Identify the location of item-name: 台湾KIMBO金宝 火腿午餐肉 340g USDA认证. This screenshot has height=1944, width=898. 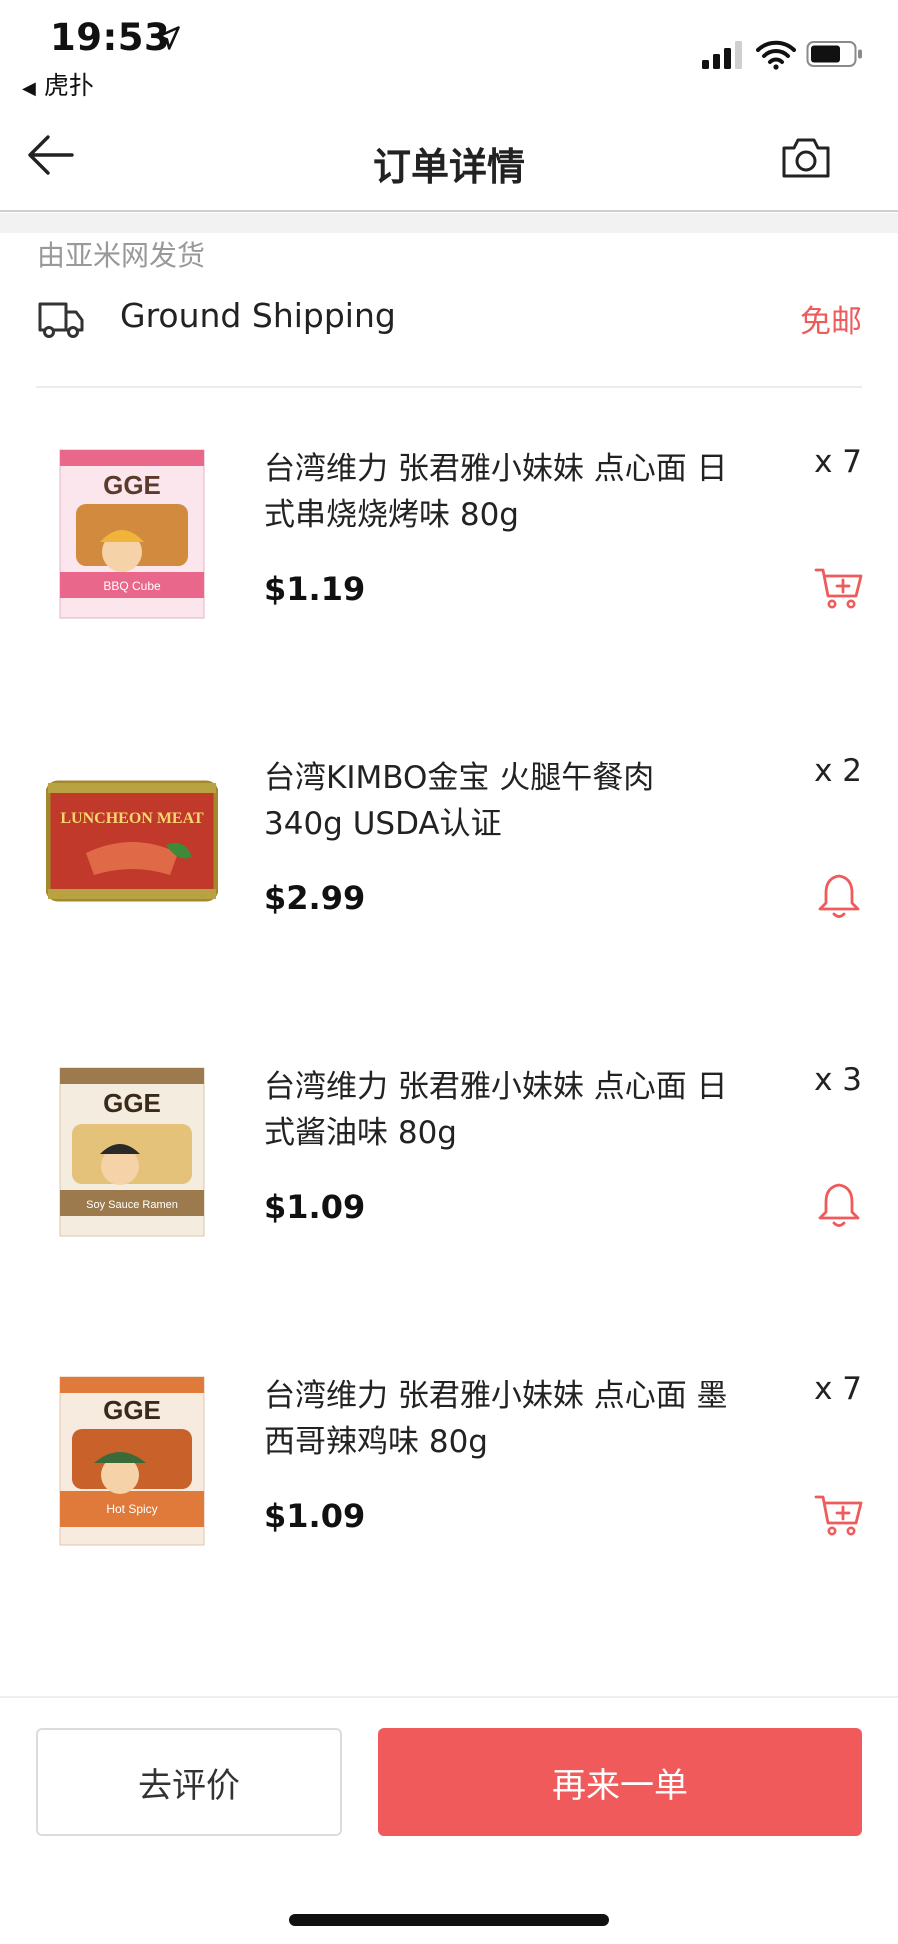
(499, 801).